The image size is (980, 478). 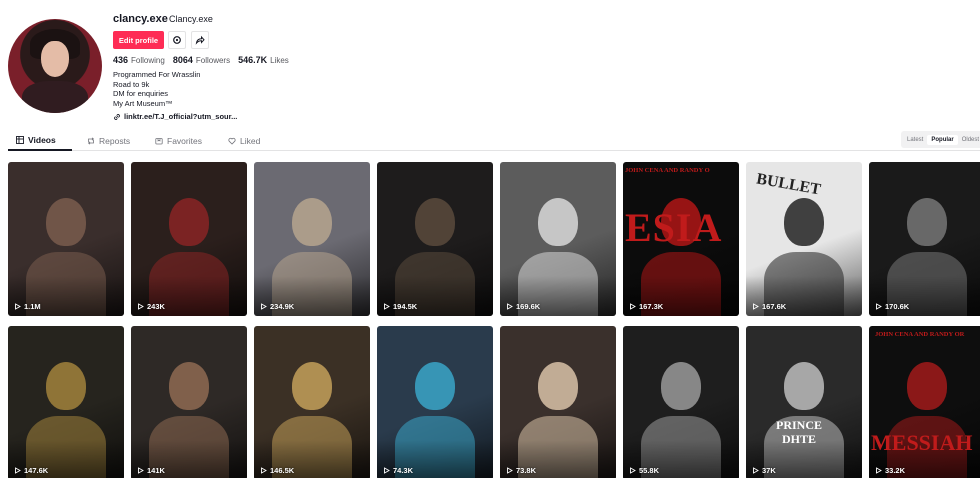 I want to click on video-card: 167.3K JOHN CENA AND RANDY O ESIA, so click(x=681, y=239).